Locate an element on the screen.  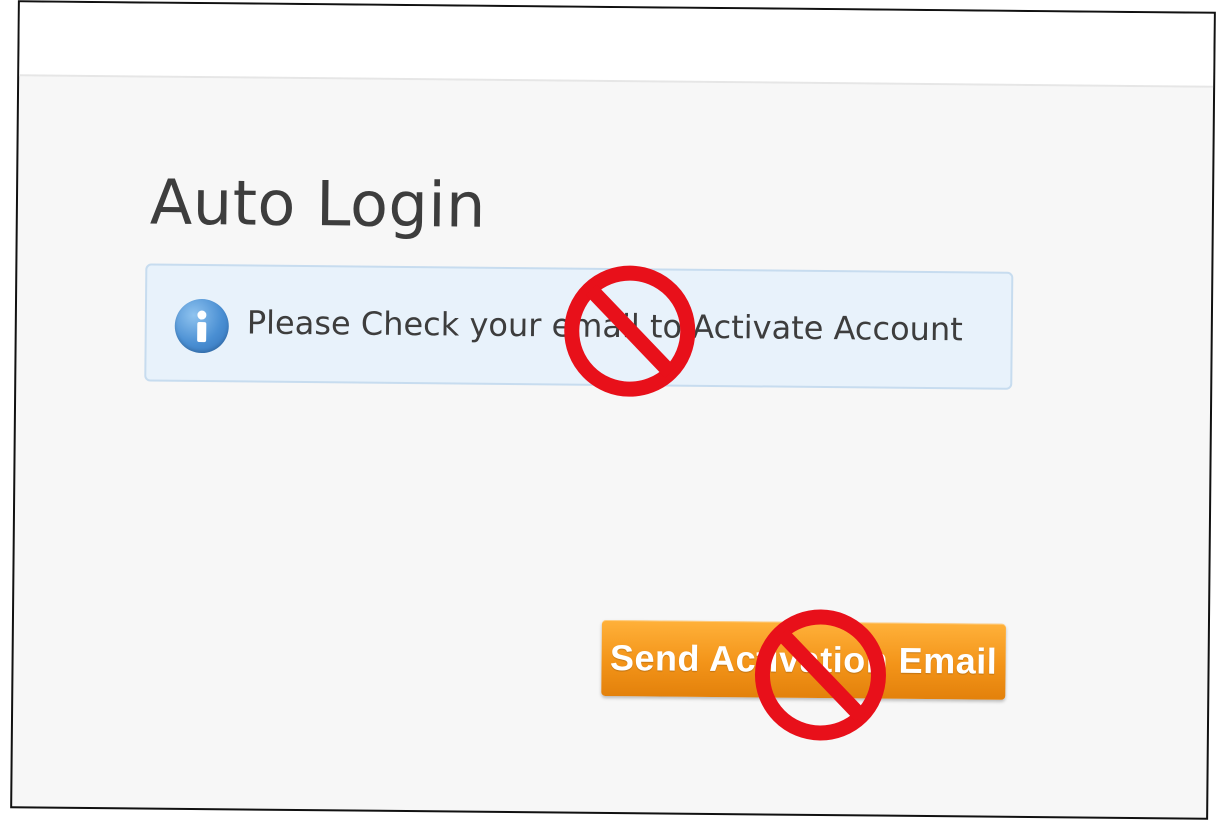
page-title: Auto Login is located at coordinates (318, 203).